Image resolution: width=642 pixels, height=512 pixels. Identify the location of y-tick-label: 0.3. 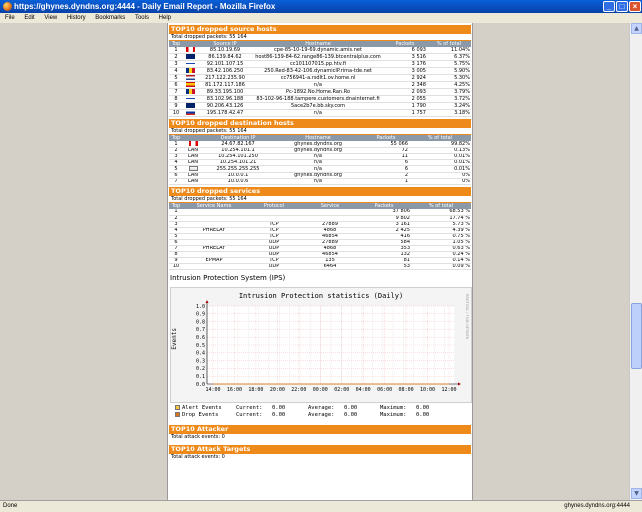
(200, 361).